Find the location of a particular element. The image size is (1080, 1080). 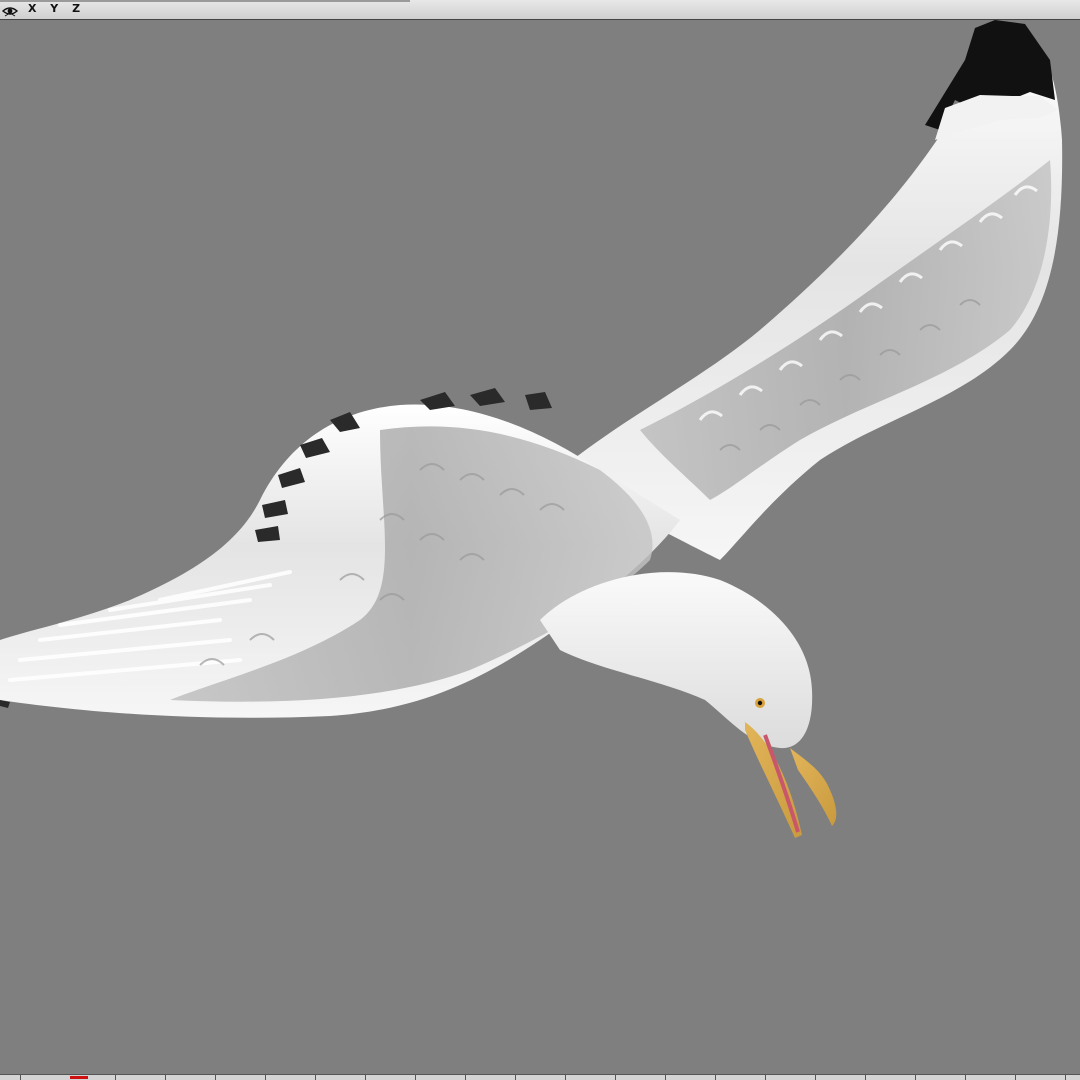

current-frame-marker is located at coordinates (79, 1077).